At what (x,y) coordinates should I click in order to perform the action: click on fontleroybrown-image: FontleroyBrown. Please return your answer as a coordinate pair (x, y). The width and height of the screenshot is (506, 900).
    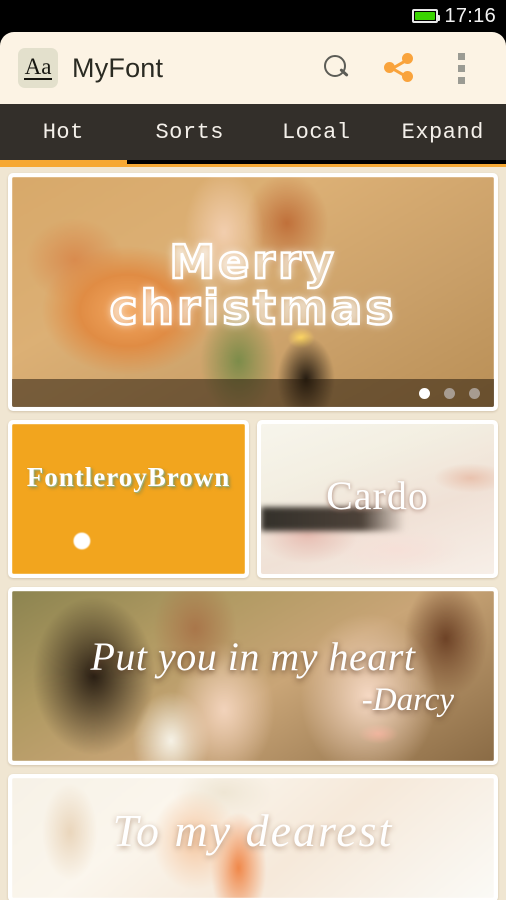
    Looking at the image, I should click on (128, 499).